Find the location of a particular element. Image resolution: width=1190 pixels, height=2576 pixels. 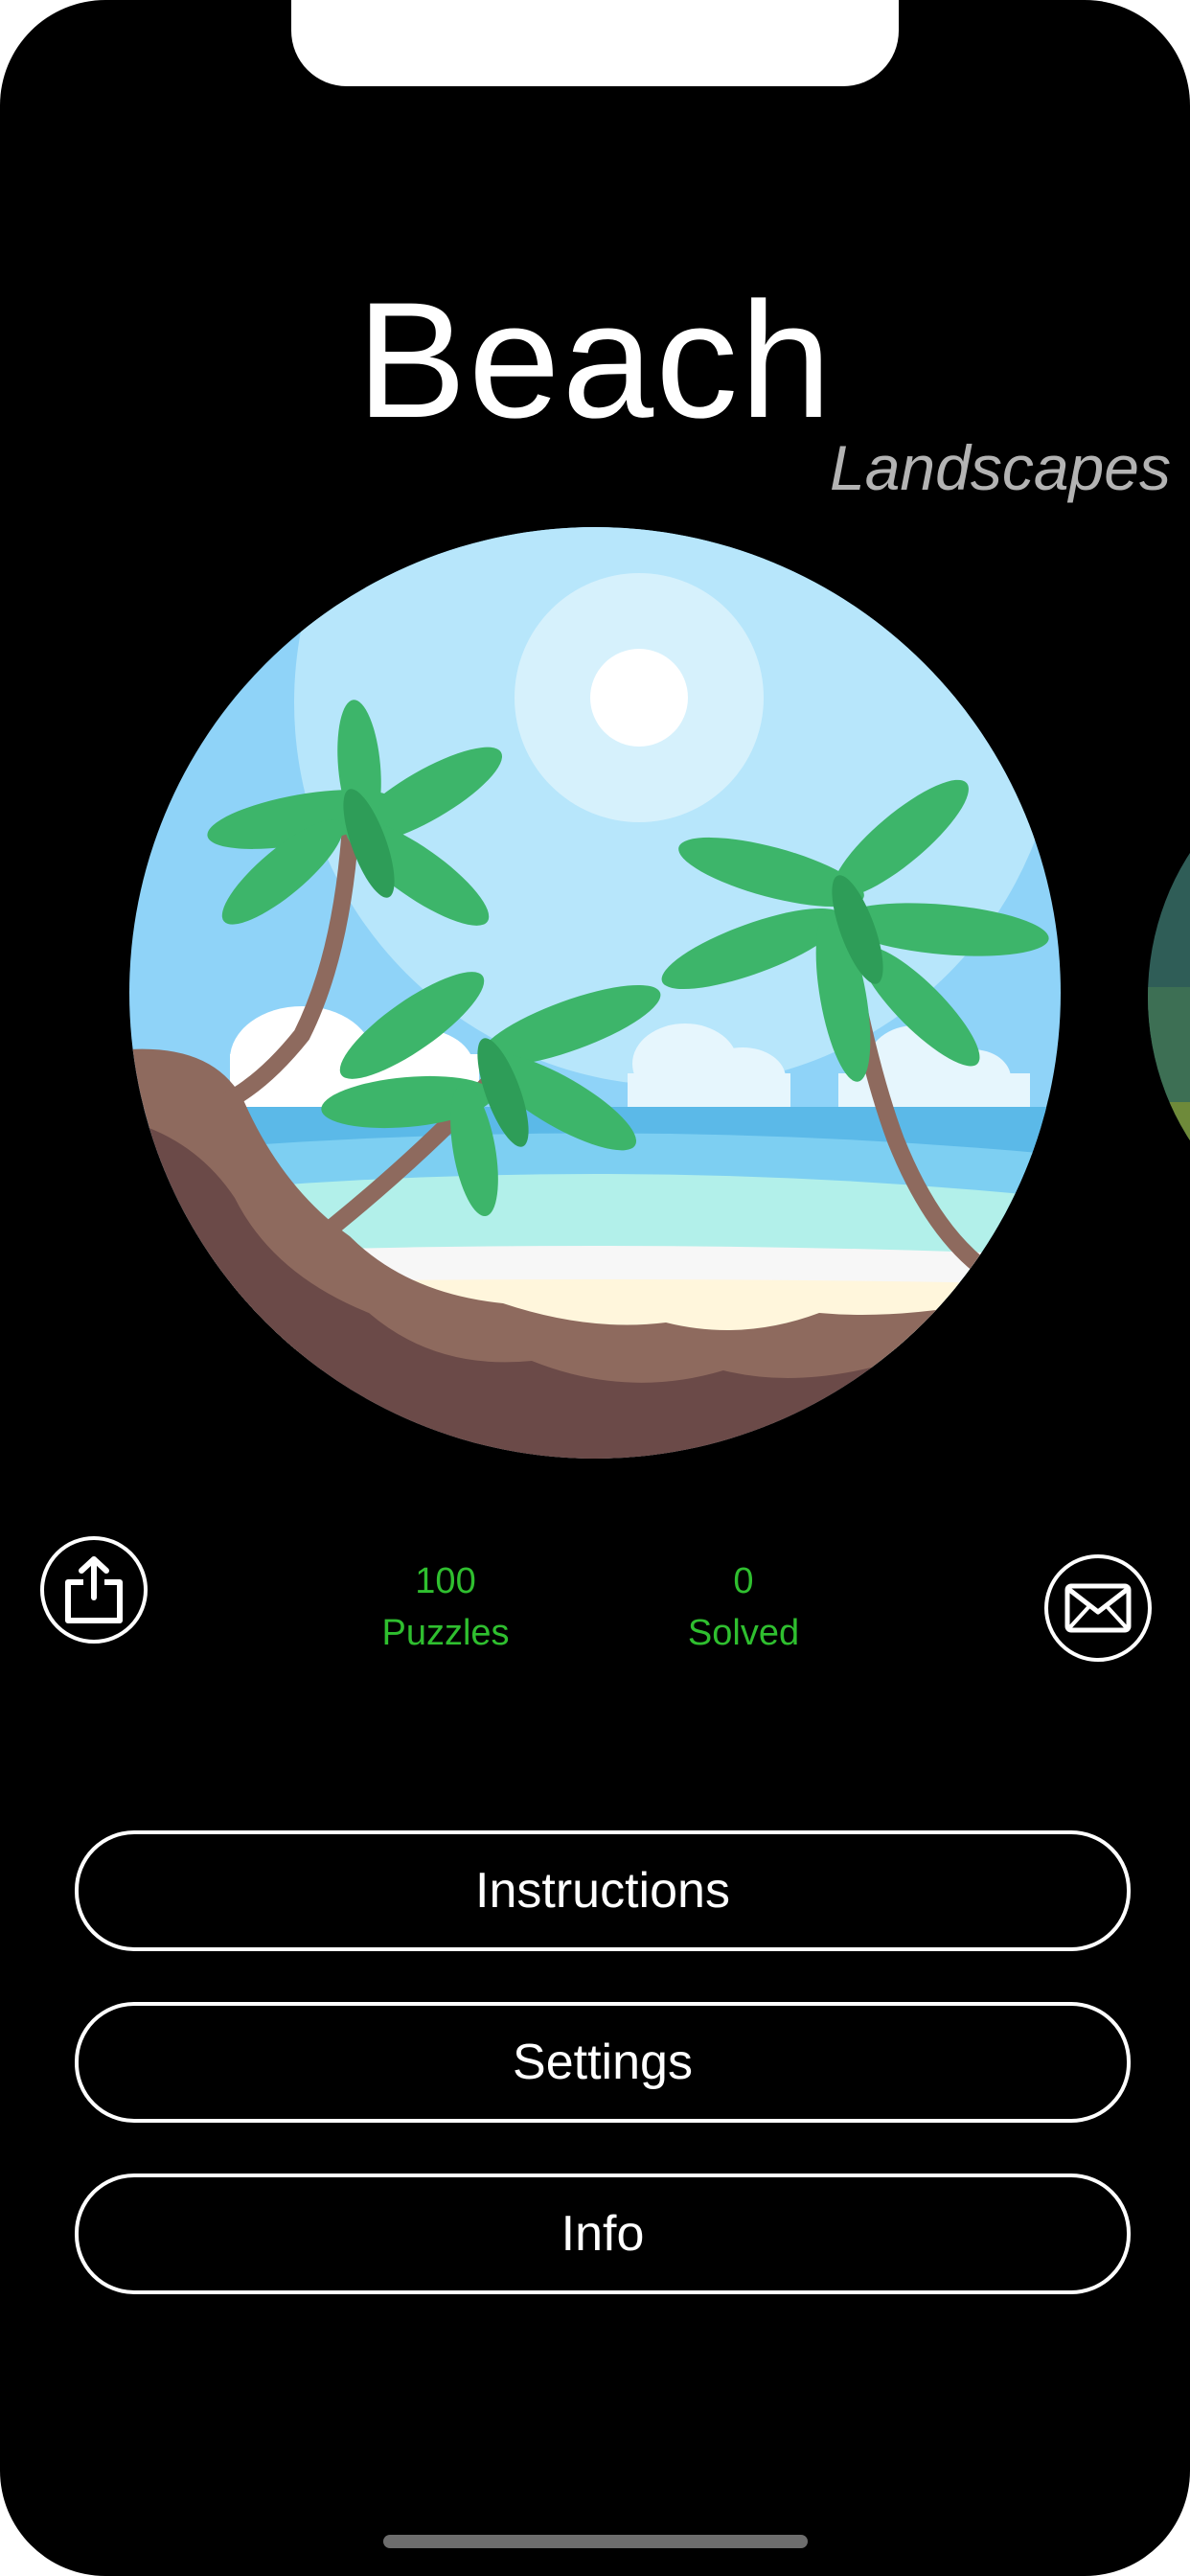

share-button is located at coordinates (94, 1590).